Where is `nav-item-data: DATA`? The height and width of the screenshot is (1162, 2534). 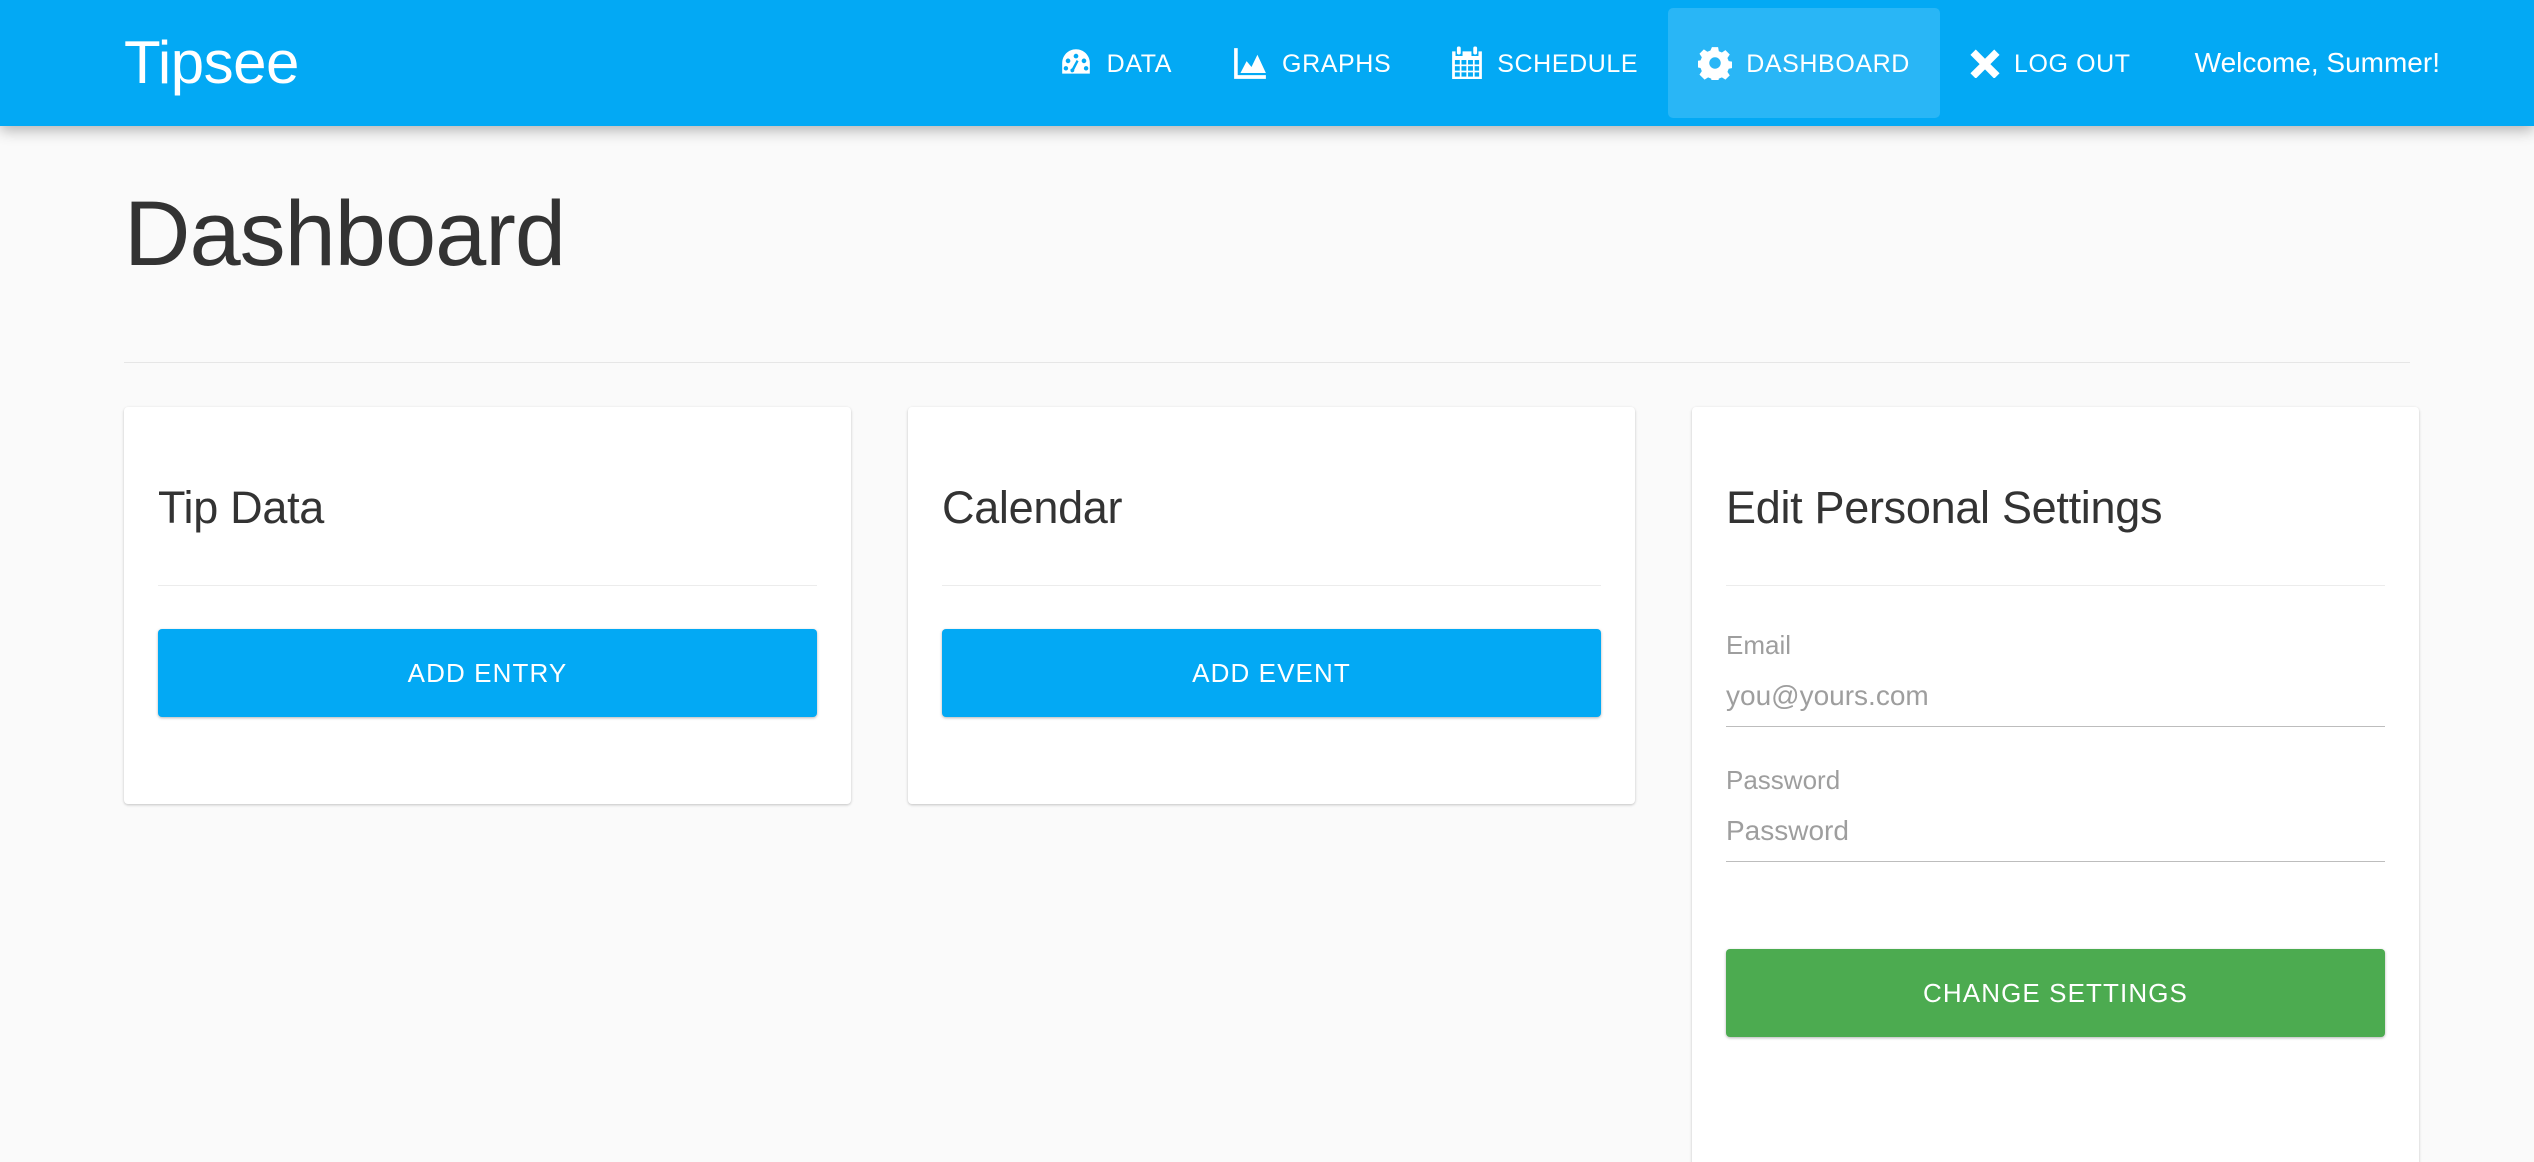 nav-item-data: DATA is located at coordinates (1115, 63).